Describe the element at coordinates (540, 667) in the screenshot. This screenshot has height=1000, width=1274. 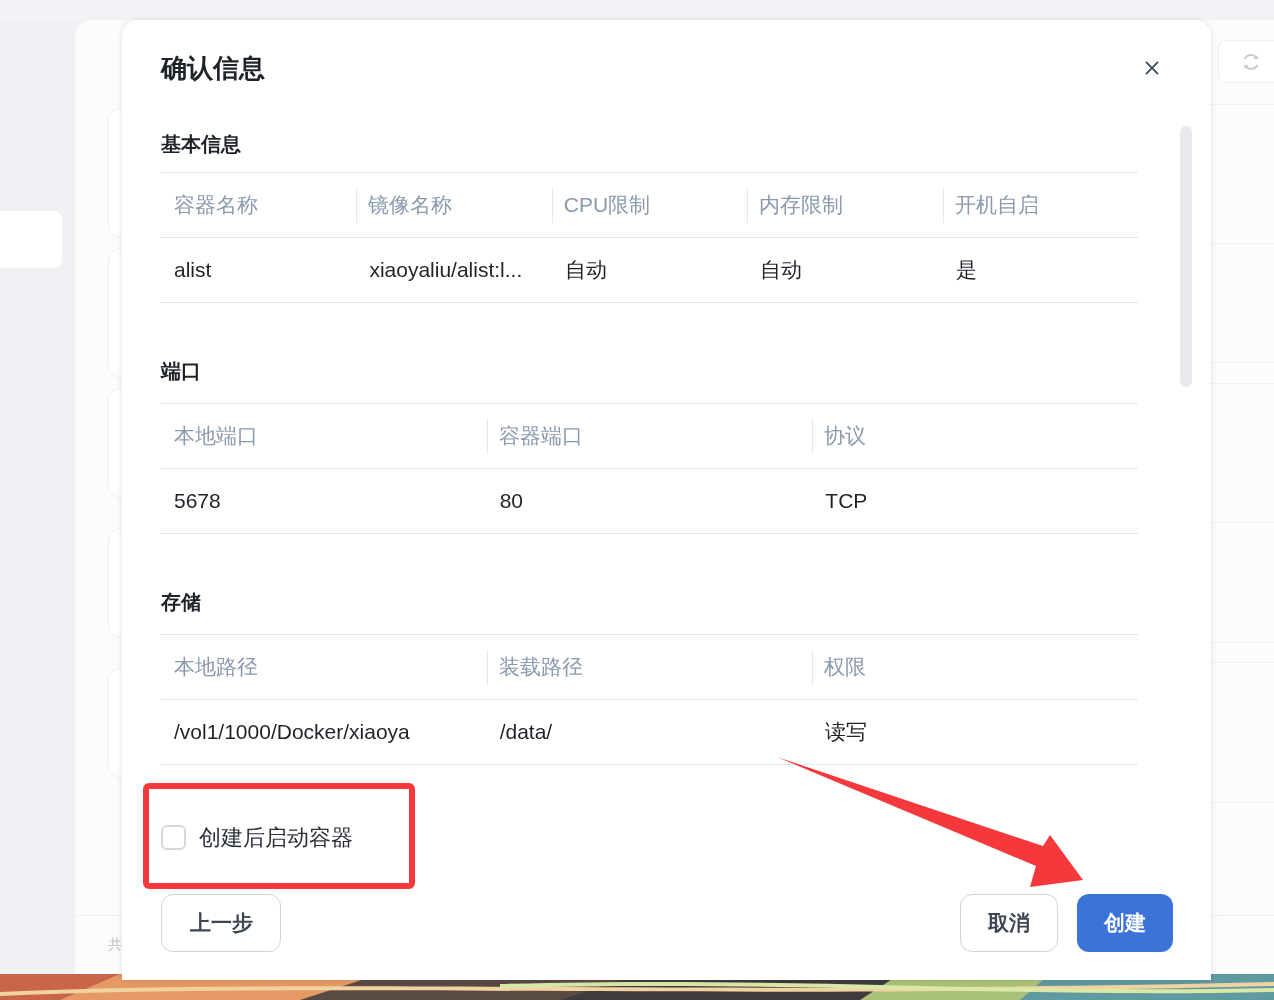
I see `column-header: 装载路径` at that location.